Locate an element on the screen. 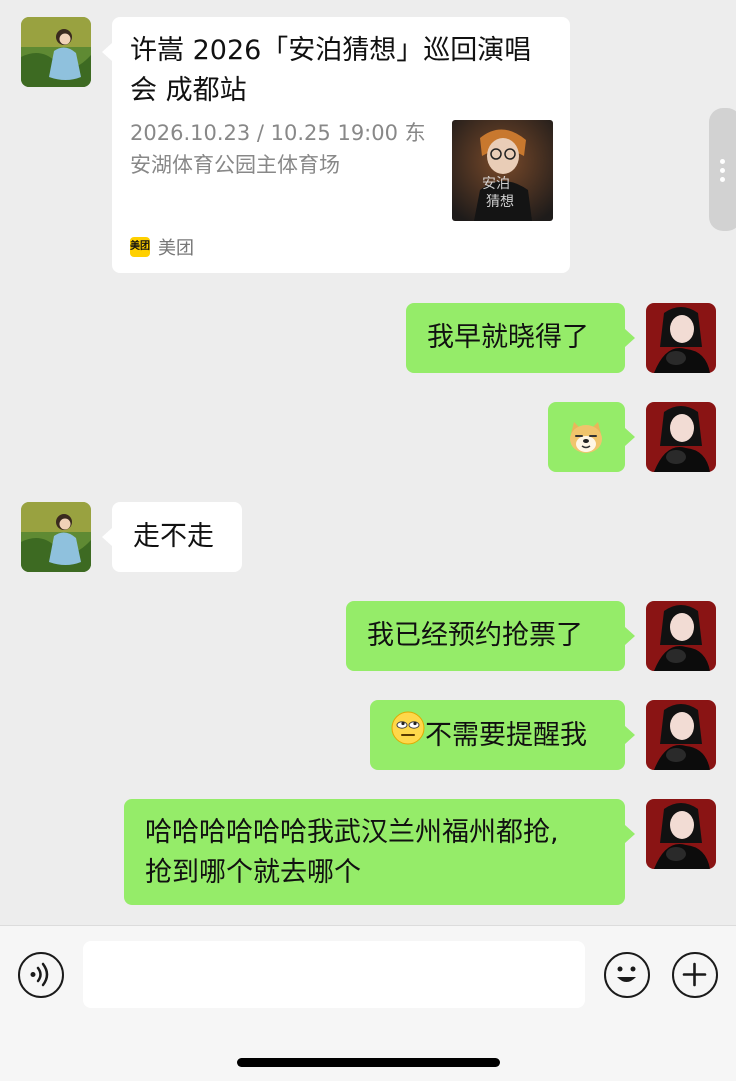  emoji-icon is located at coordinates (627, 975).